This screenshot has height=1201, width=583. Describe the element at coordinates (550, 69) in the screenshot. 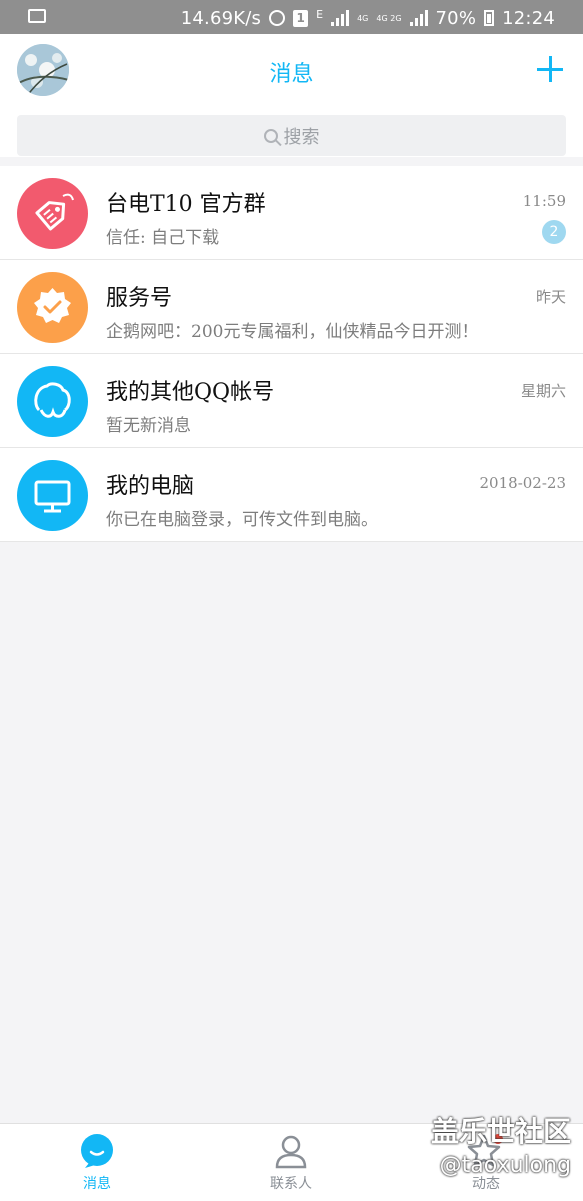

I see `add-icon` at that location.